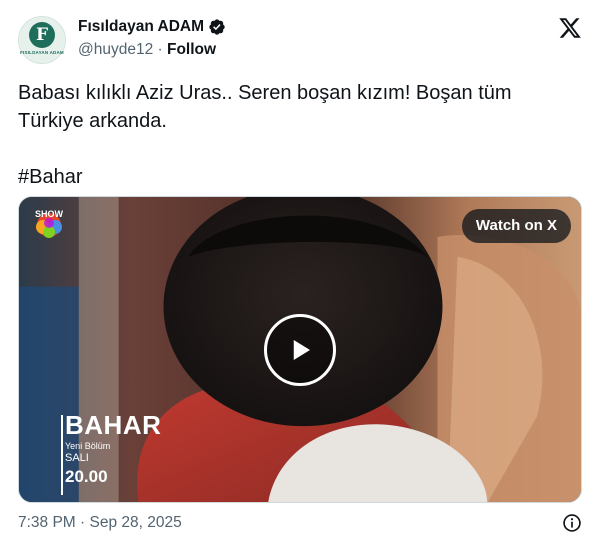 The image size is (600, 553). What do you see at coordinates (88, 446) in the screenshot?
I see `promo-subtitle: Yeni Bölüm` at bounding box center [88, 446].